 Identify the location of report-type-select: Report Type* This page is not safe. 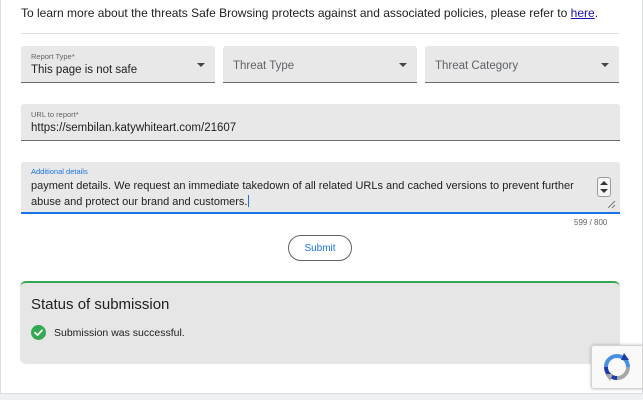
(118, 64).